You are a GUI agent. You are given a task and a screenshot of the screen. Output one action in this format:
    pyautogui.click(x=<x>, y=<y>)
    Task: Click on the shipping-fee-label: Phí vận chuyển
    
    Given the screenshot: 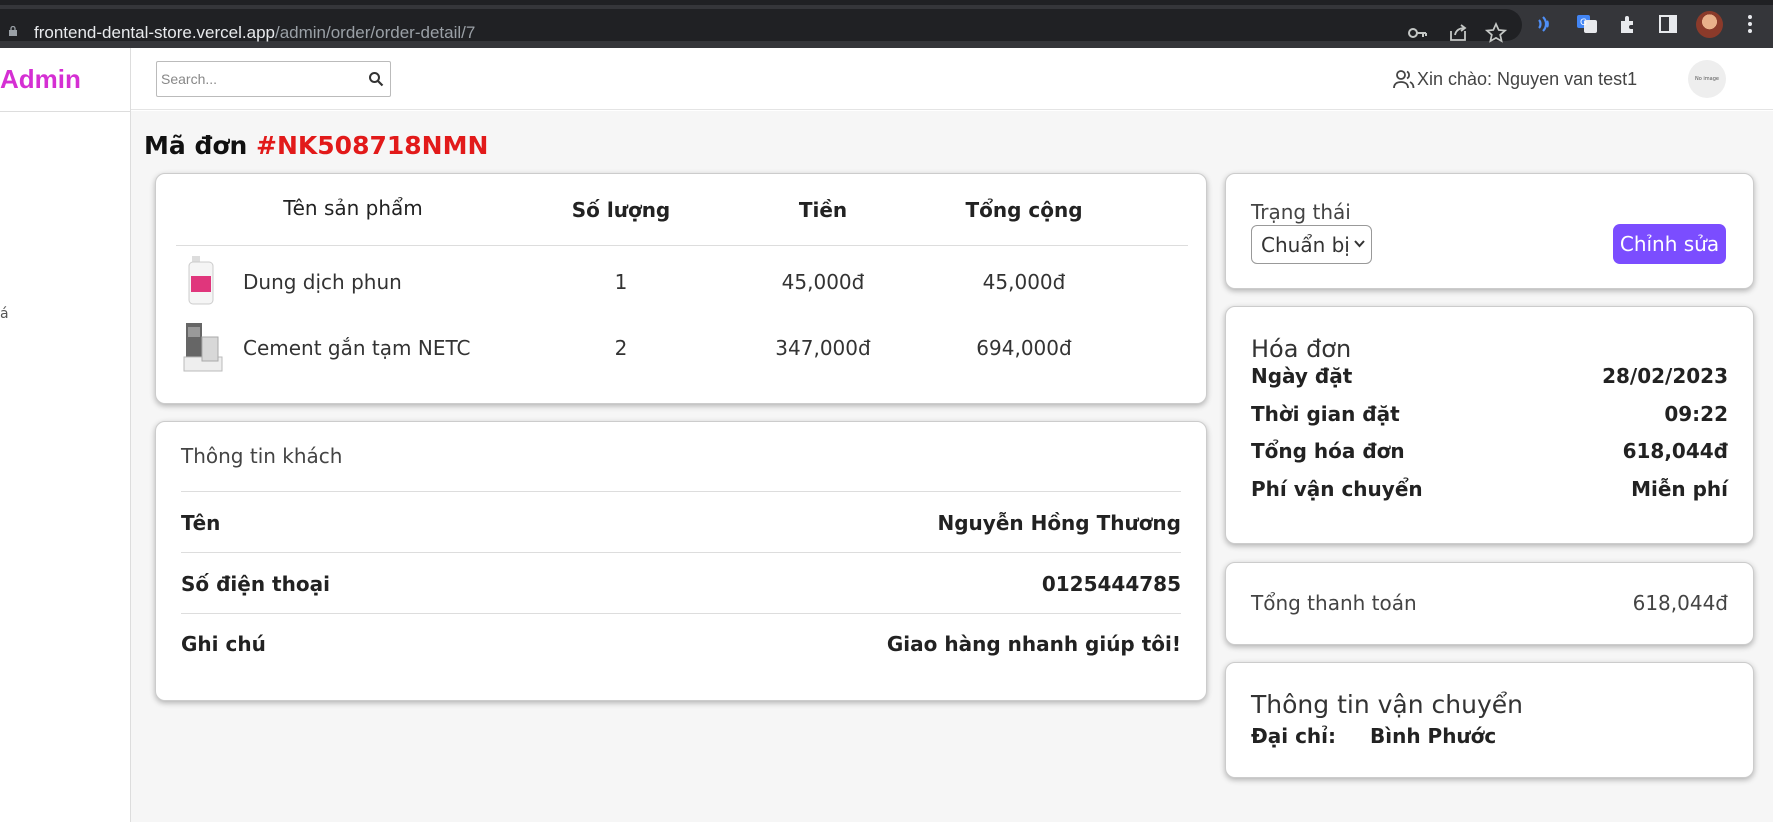 What is the action you would take?
    pyautogui.click(x=1337, y=489)
    